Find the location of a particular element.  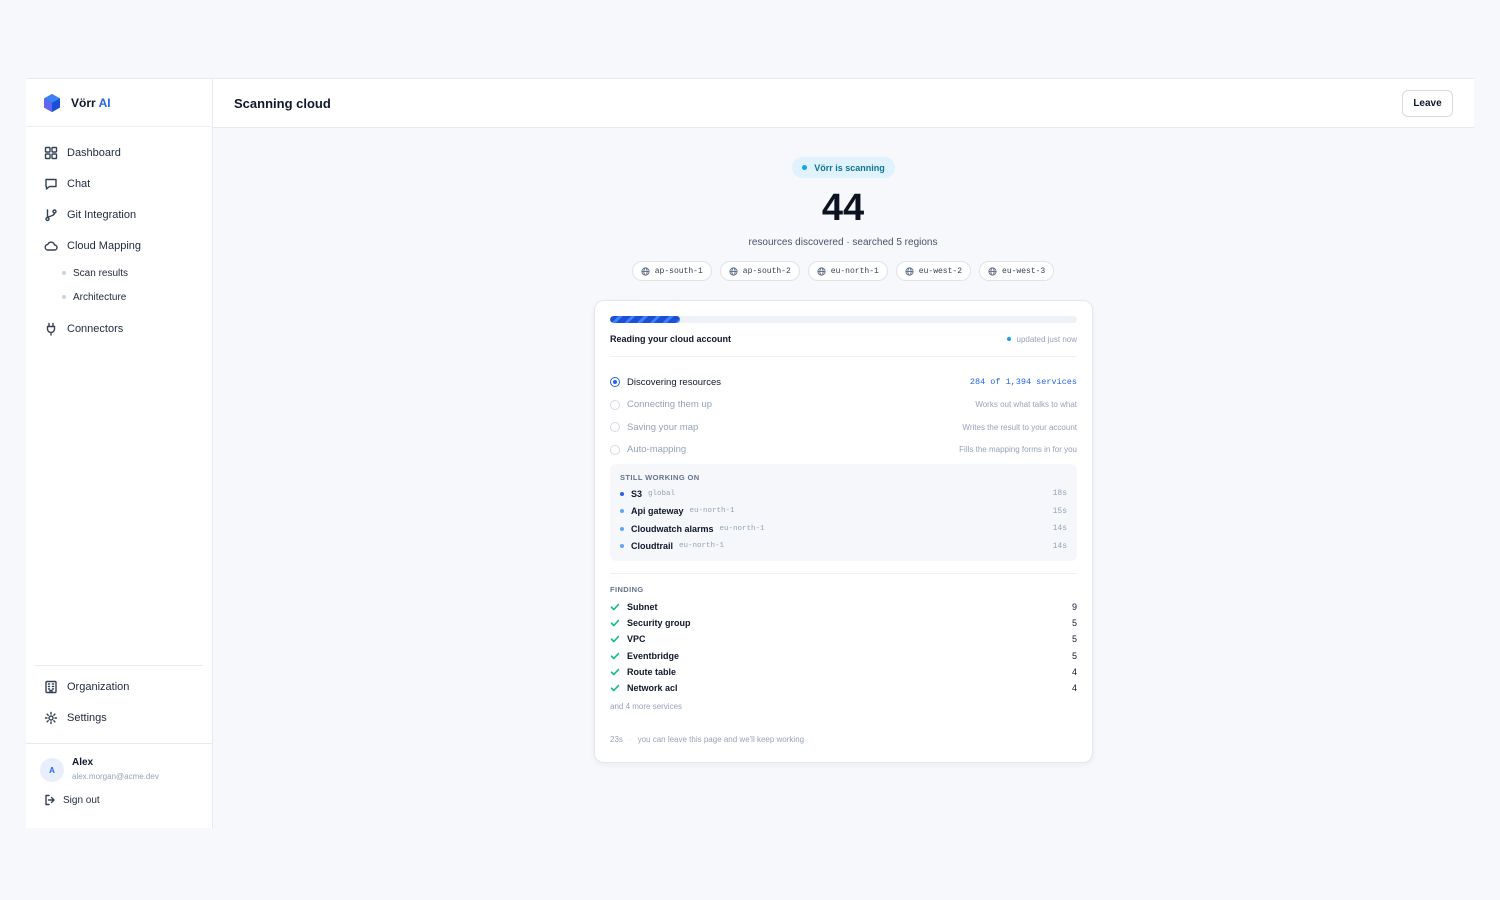

sidebar-item-label: Settings is located at coordinates (87, 717).